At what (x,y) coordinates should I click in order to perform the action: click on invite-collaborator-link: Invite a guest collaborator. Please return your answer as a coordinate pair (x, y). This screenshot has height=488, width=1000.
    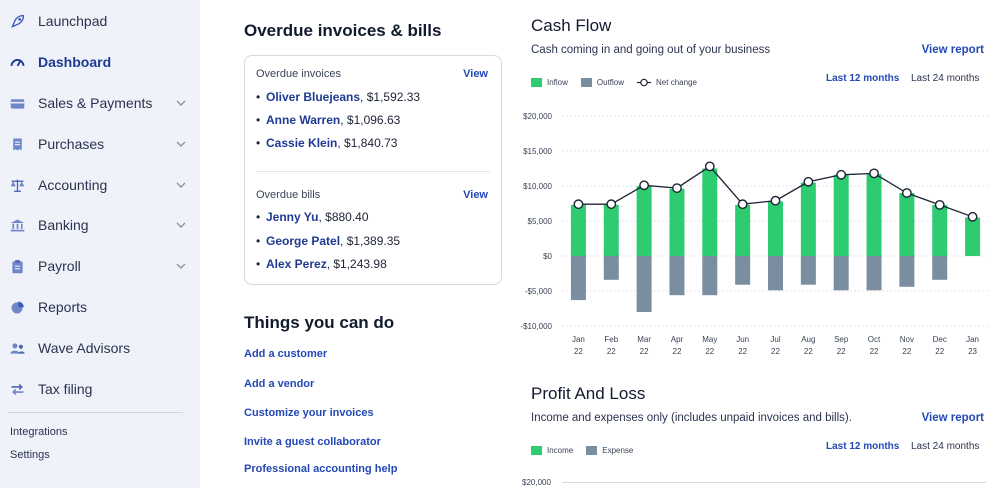
    Looking at the image, I should click on (312, 442).